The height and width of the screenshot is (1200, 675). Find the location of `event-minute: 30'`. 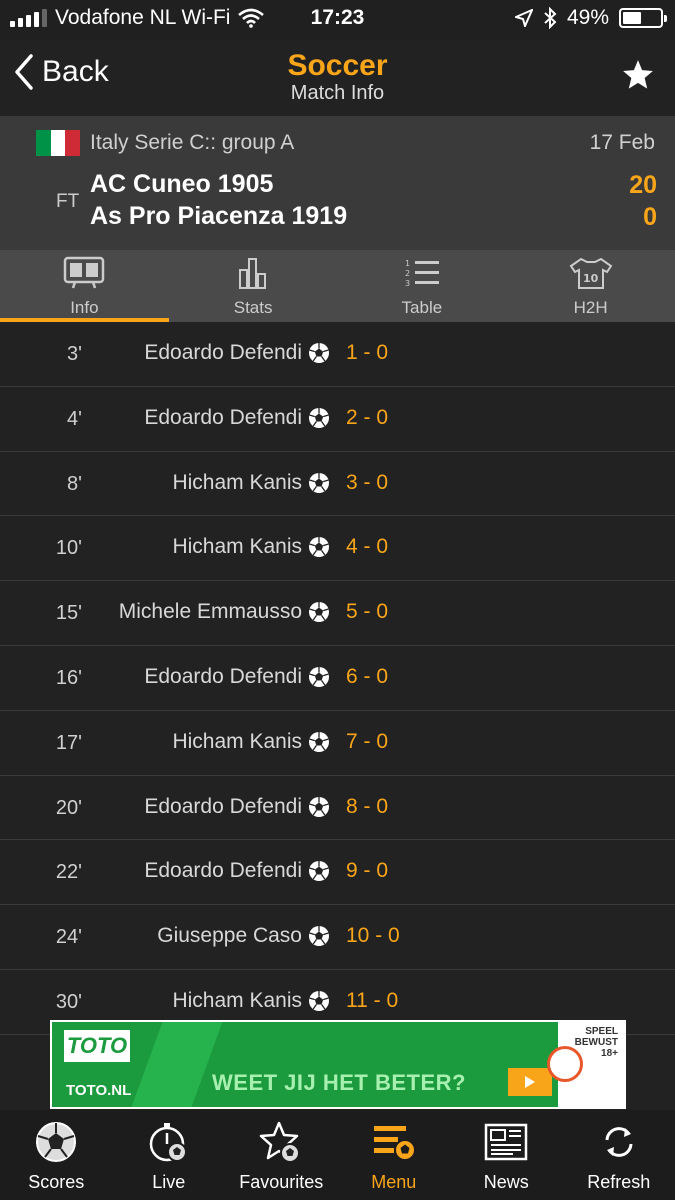

event-minute: 30' is located at coordinates (68, 1001).